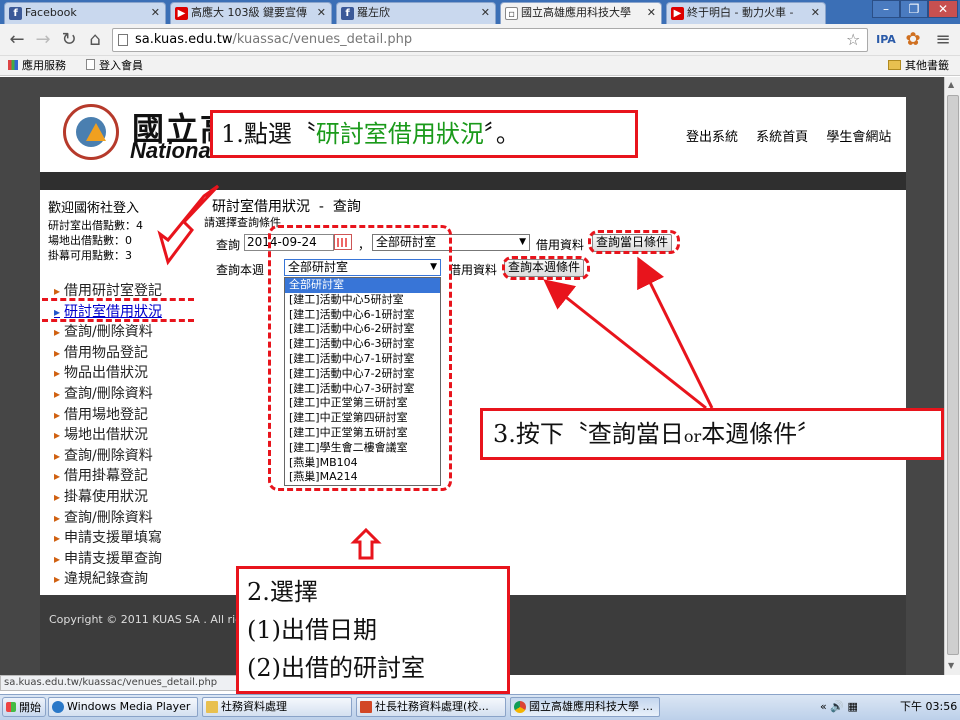 This screenshot has height=720, width=960. Describe the element at coordinates (588, 434) in the screenshot. I see `step3-prefix: 3.按下〝查詢當日` at that location.